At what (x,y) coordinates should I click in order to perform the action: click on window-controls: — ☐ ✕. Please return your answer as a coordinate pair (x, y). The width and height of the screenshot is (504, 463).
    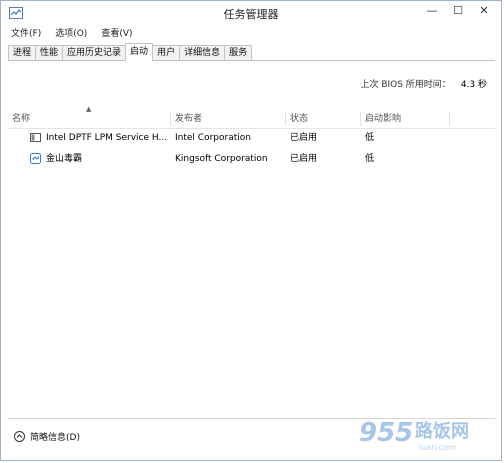
    Looking at the image, I should click on (458, 11).